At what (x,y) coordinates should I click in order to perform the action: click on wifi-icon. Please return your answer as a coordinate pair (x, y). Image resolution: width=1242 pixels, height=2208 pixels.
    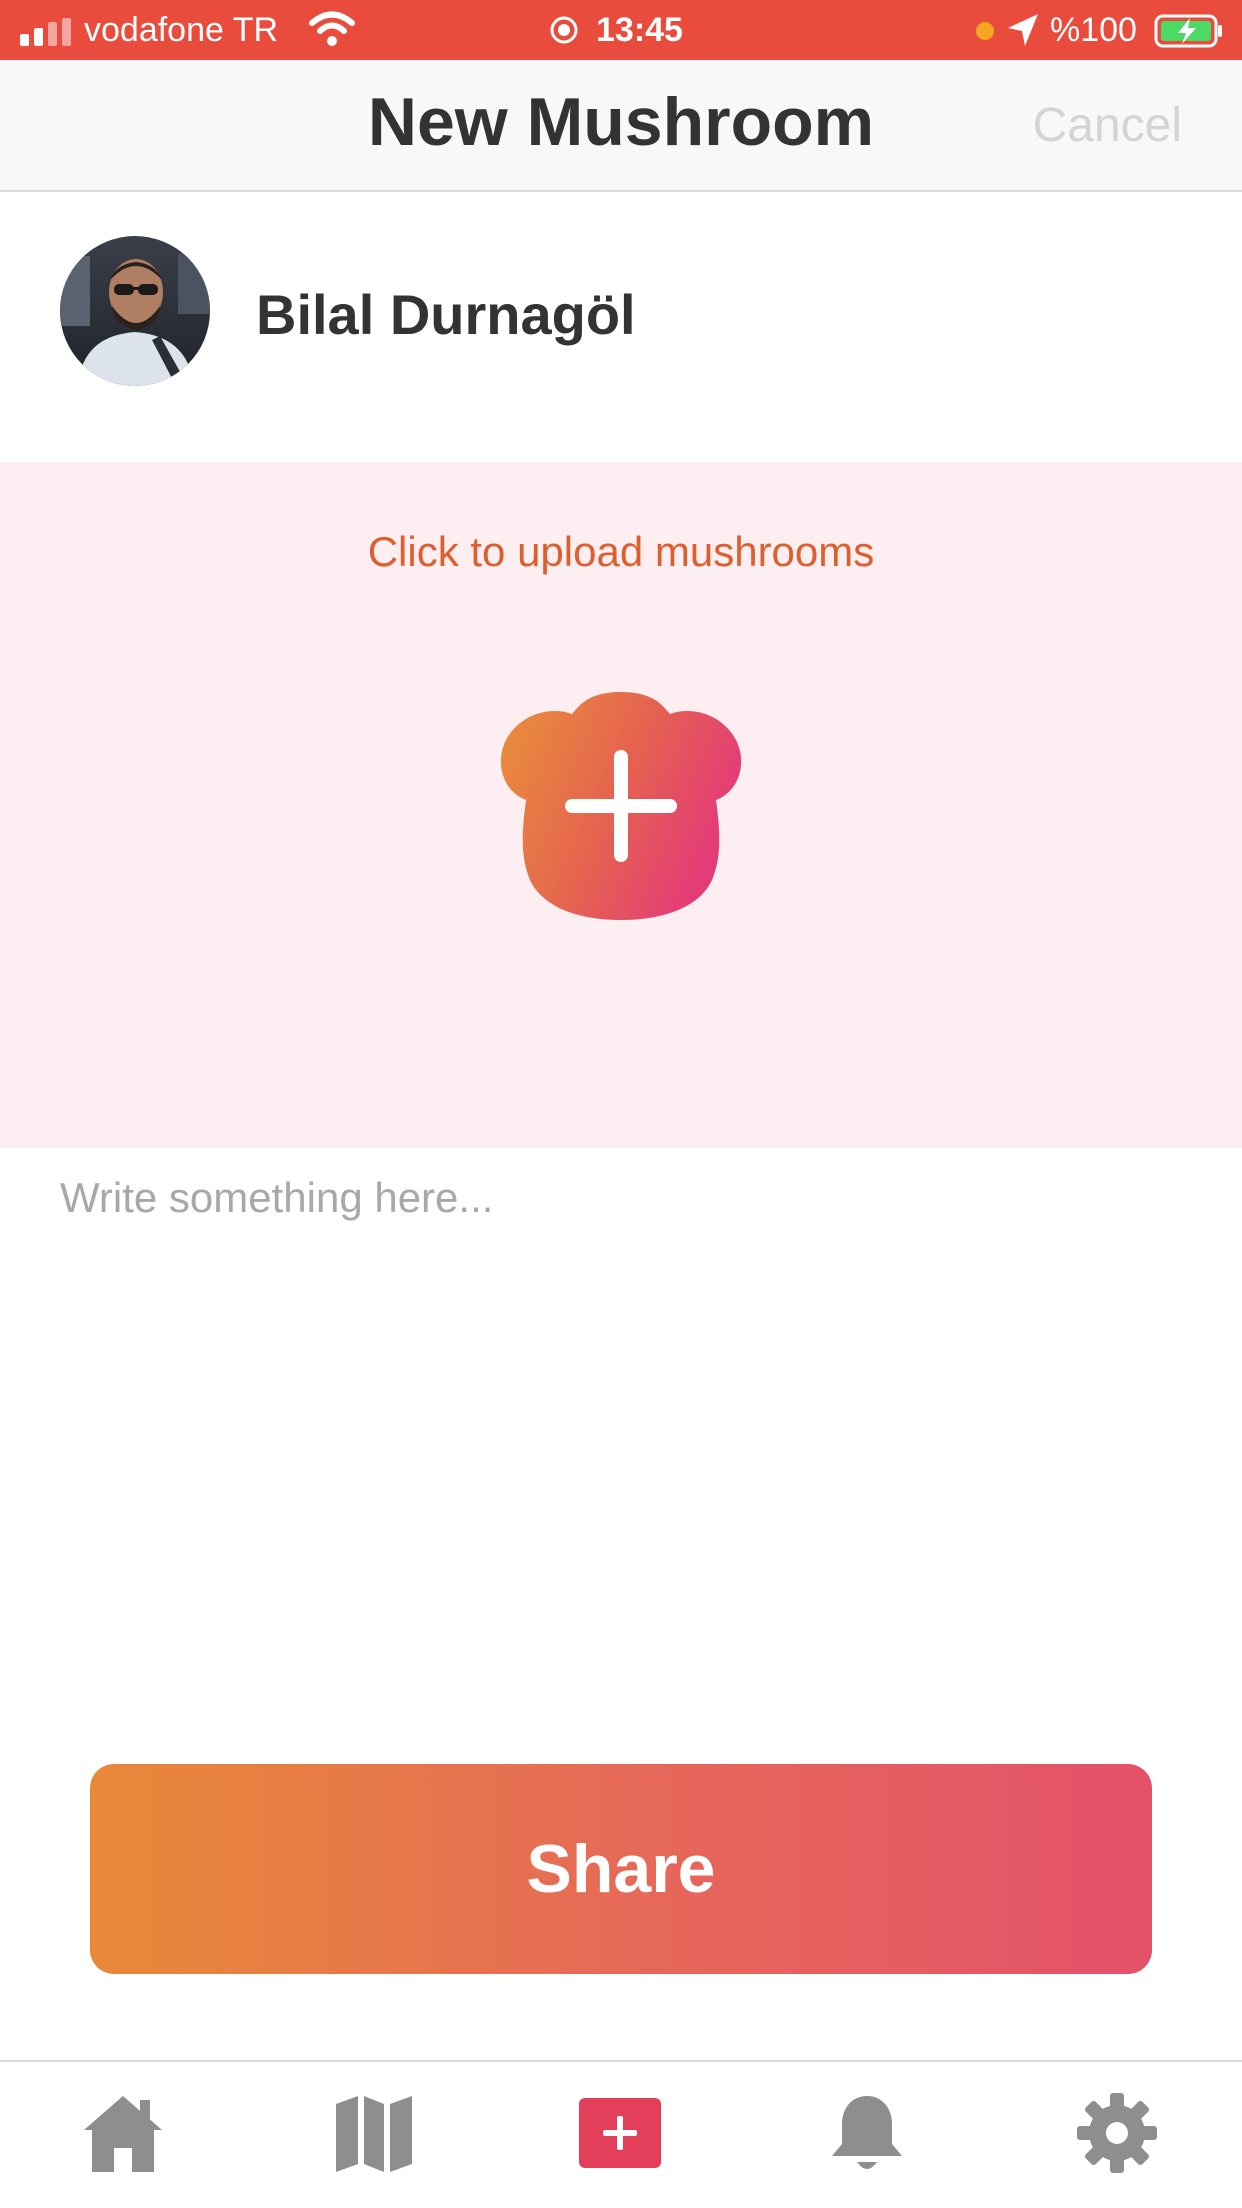
    Looking at the image, I should click on (332, 28).